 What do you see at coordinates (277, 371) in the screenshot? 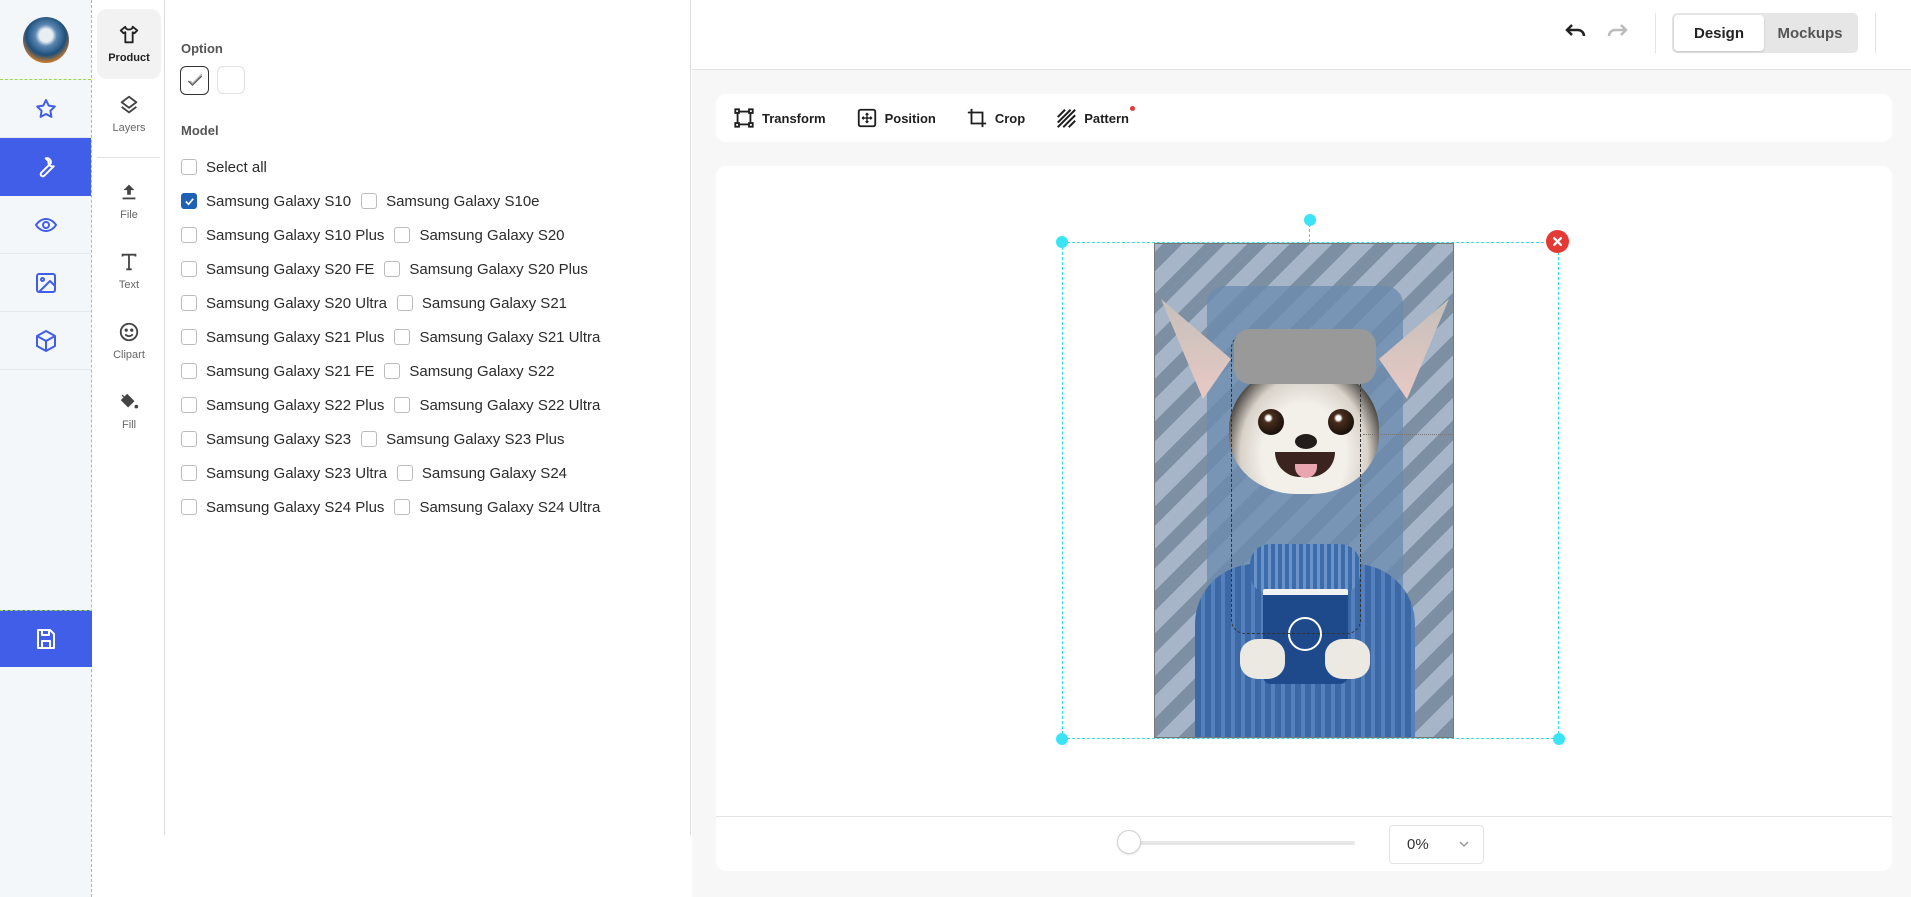
I see `model-checkbox: Samsung Galaxy S21 FE` at bounding box center [277, 371].